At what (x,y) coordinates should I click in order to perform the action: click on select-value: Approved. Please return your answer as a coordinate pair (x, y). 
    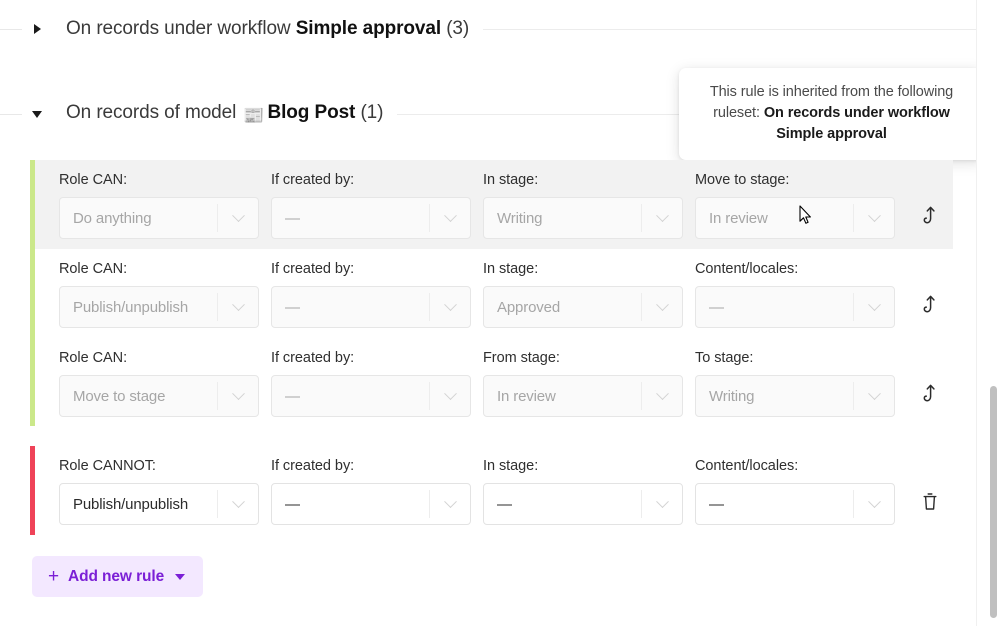
    Looking at the image, I should click on (529, 307).